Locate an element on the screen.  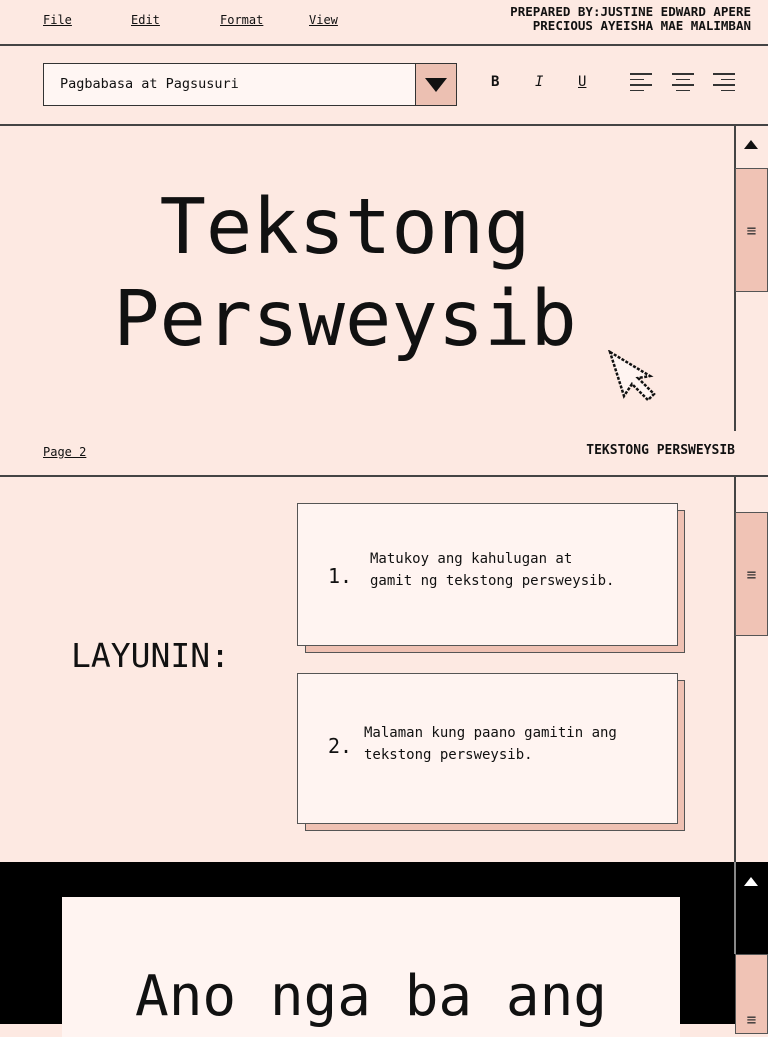
align-right-icon is located at coordinates (724, 82).